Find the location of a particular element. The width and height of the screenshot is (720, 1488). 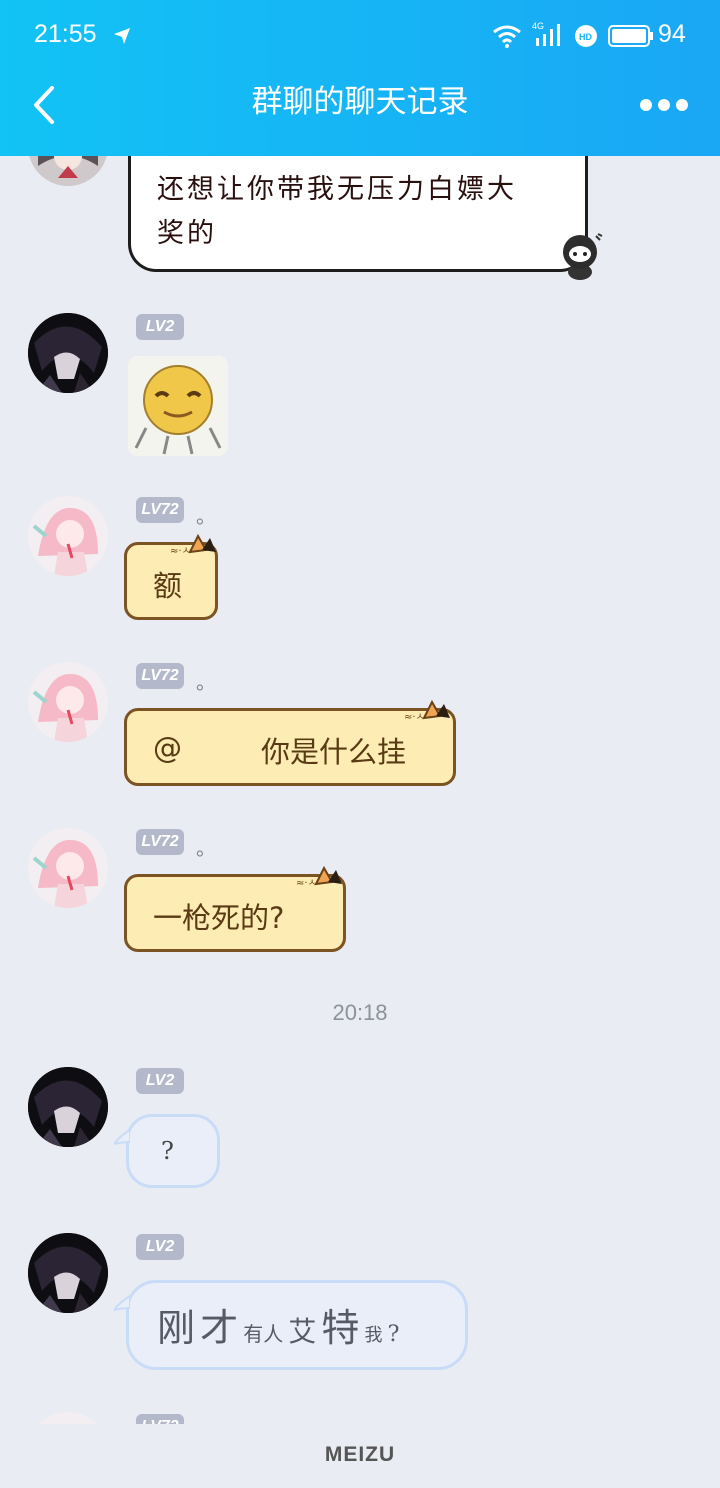

message-text-part: 刚 is located at coordinates (176, 1328).